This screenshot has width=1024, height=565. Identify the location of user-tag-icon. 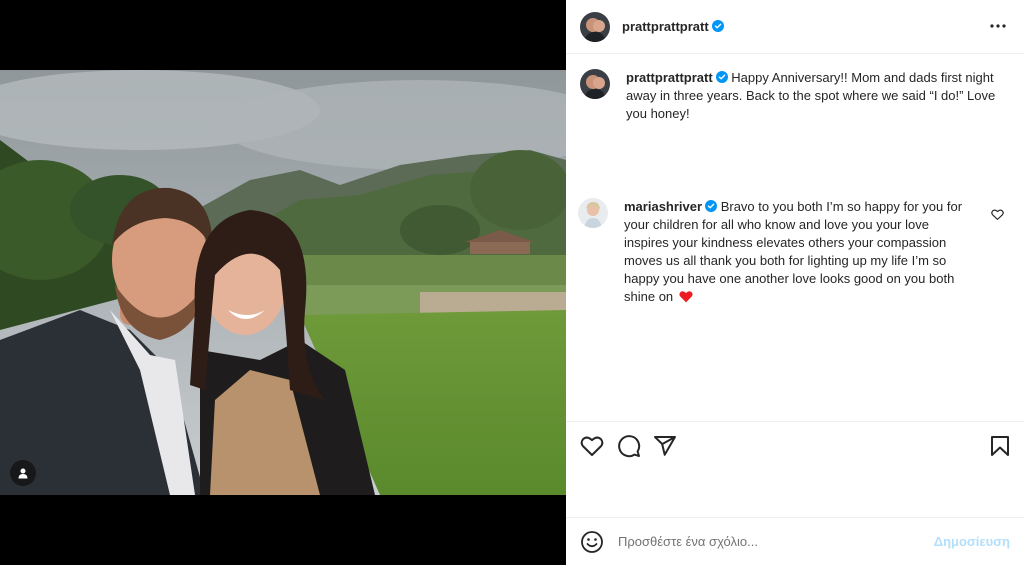
(23, 473).